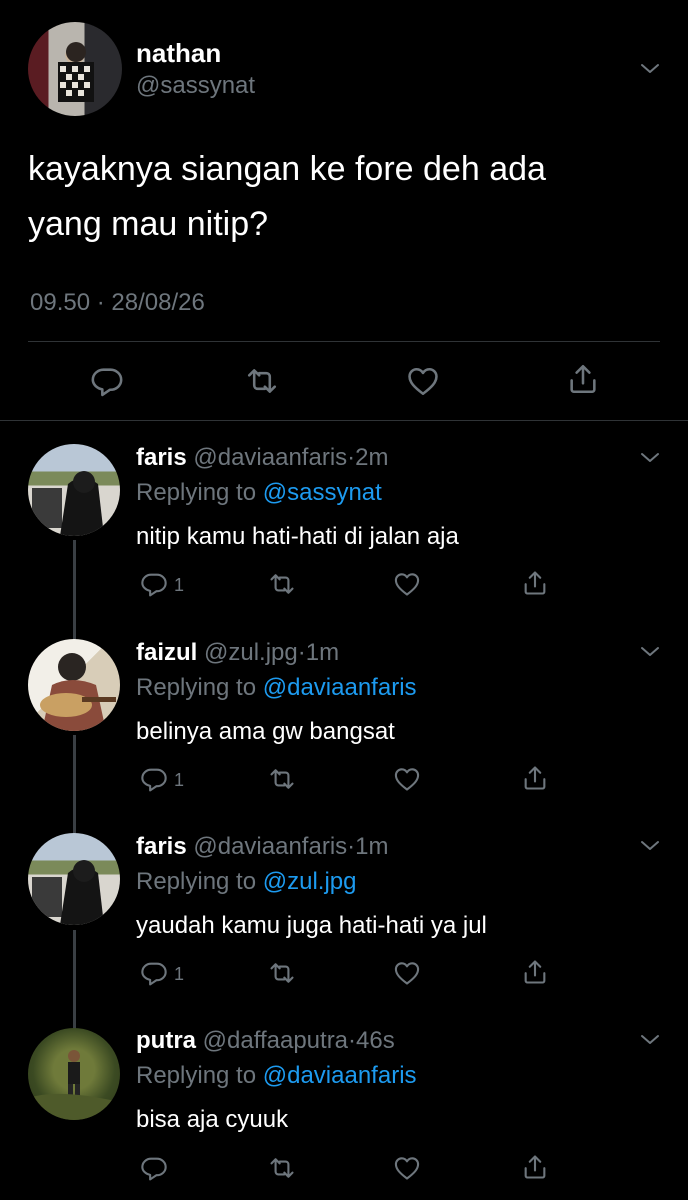 The width and height of the screenshot is (688, 1200). Describe the element at coordinates (311, 925) in the screenshot. I see `reply-text: yaudah kamu juga hati-hati ya jul` at that location.